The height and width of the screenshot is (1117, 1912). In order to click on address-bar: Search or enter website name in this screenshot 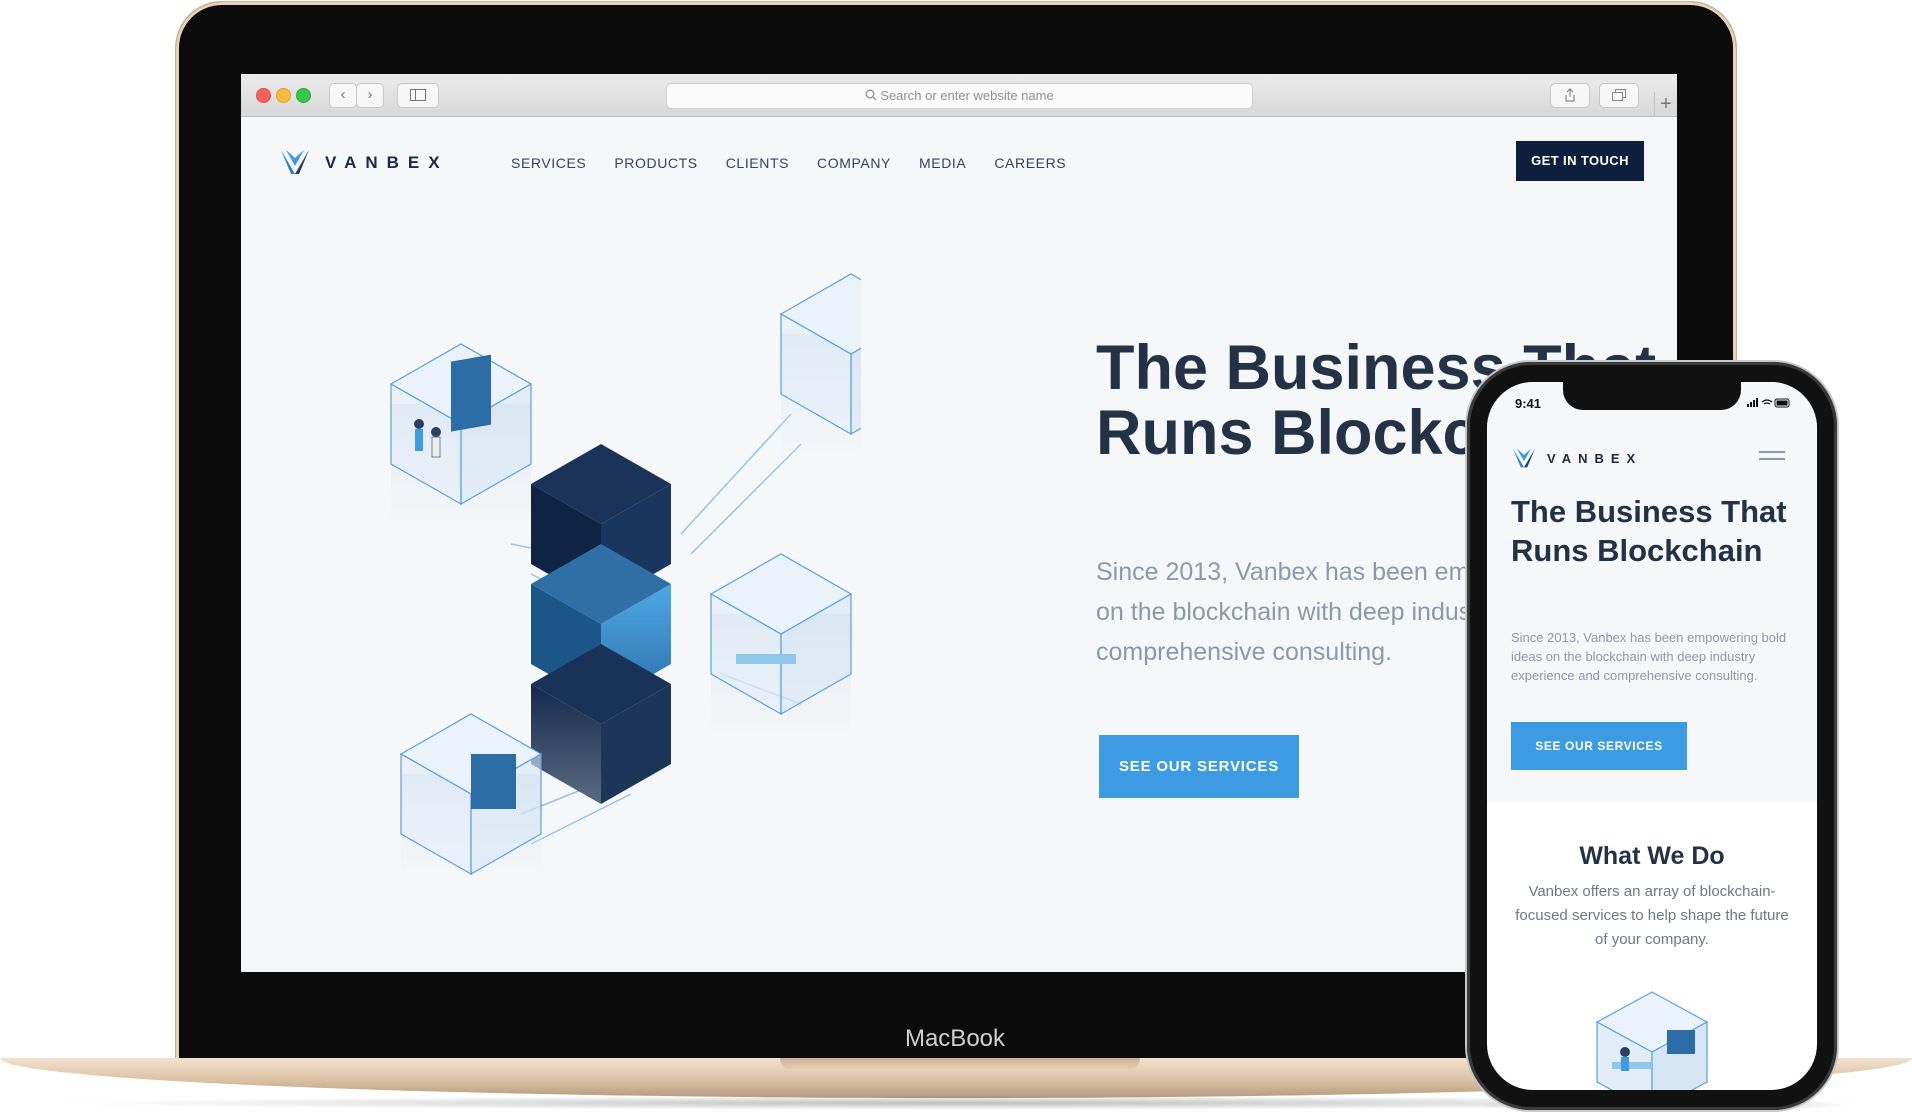, I will do `click(959, 96)`.